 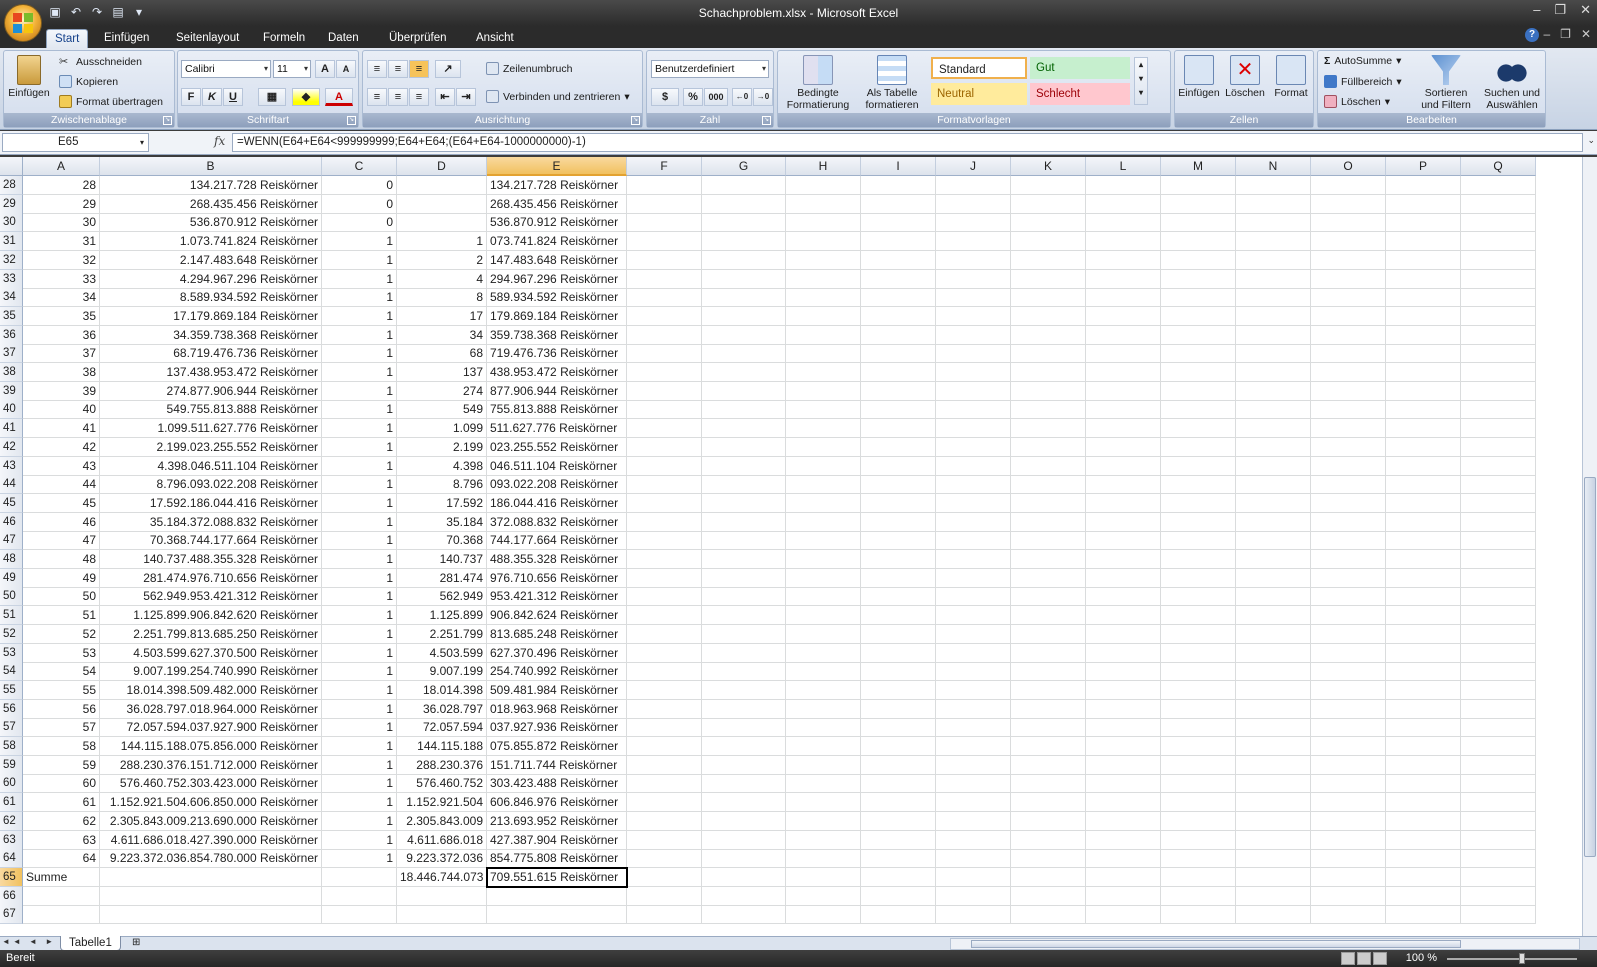 What do you see at coordinates (11, 410) in the screenshot?
I see `row-header: 40` at bounding box center [11, 410].